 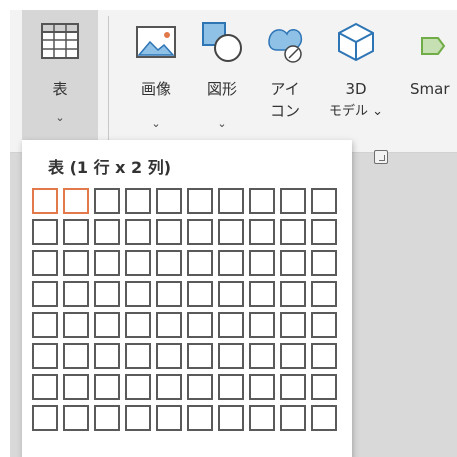 What do you see at coordinates (138, 232) in the screenshot?
I see `grid-cell-r2-c4` at bounding box center [138, 232].